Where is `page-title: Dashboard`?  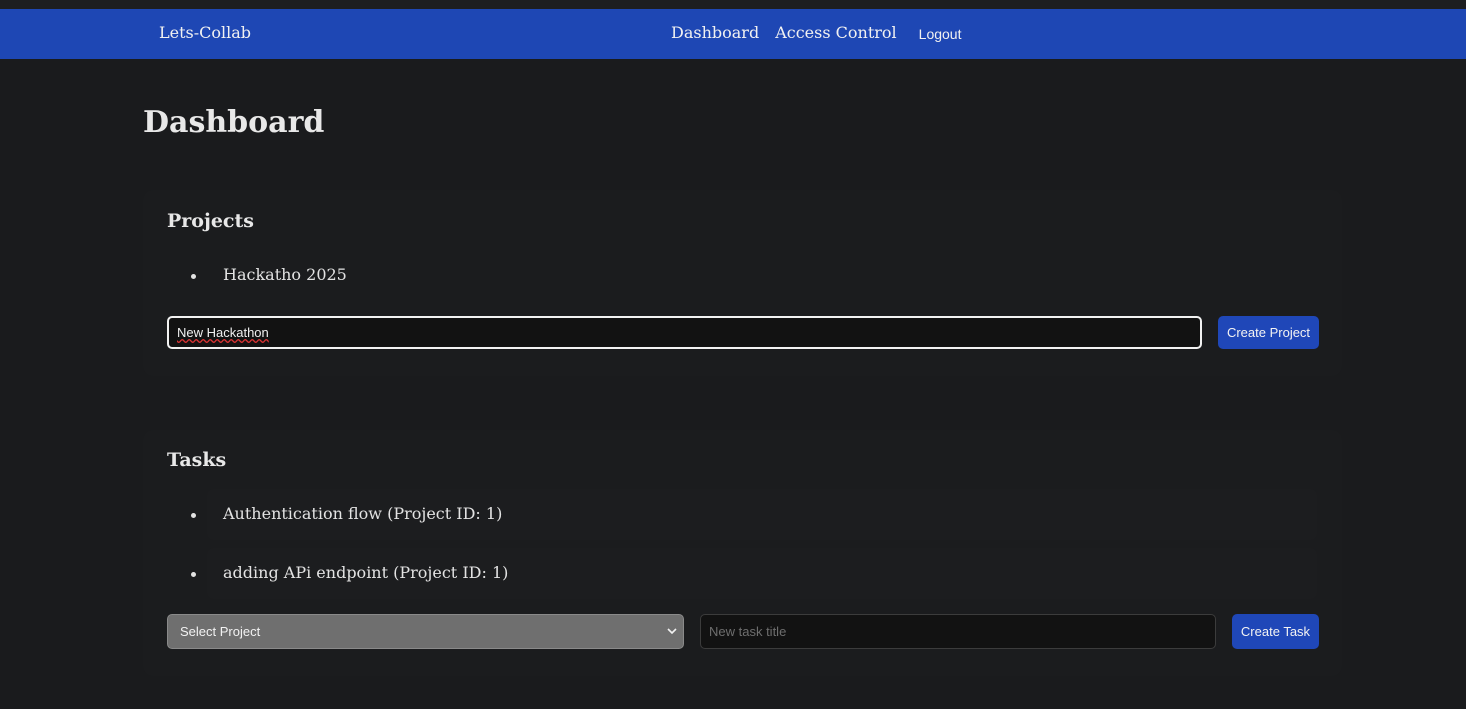 page-title: Dashboard is located at coordinates (234, 122).